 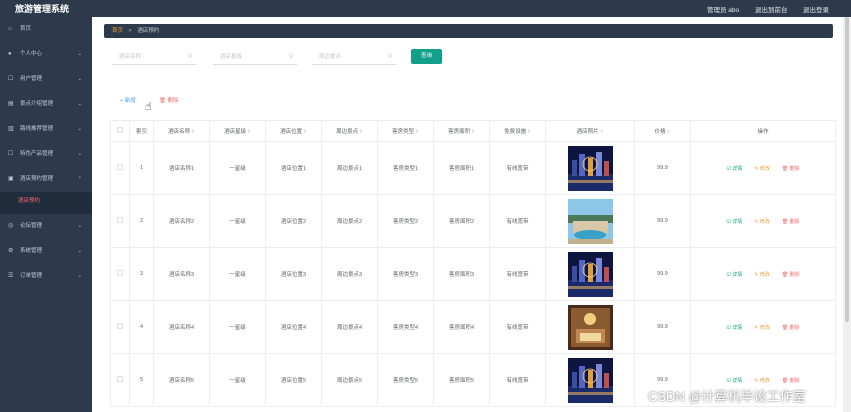 I want to click on to-frontend-link: 退出到前台, so click(x=771, y=9).